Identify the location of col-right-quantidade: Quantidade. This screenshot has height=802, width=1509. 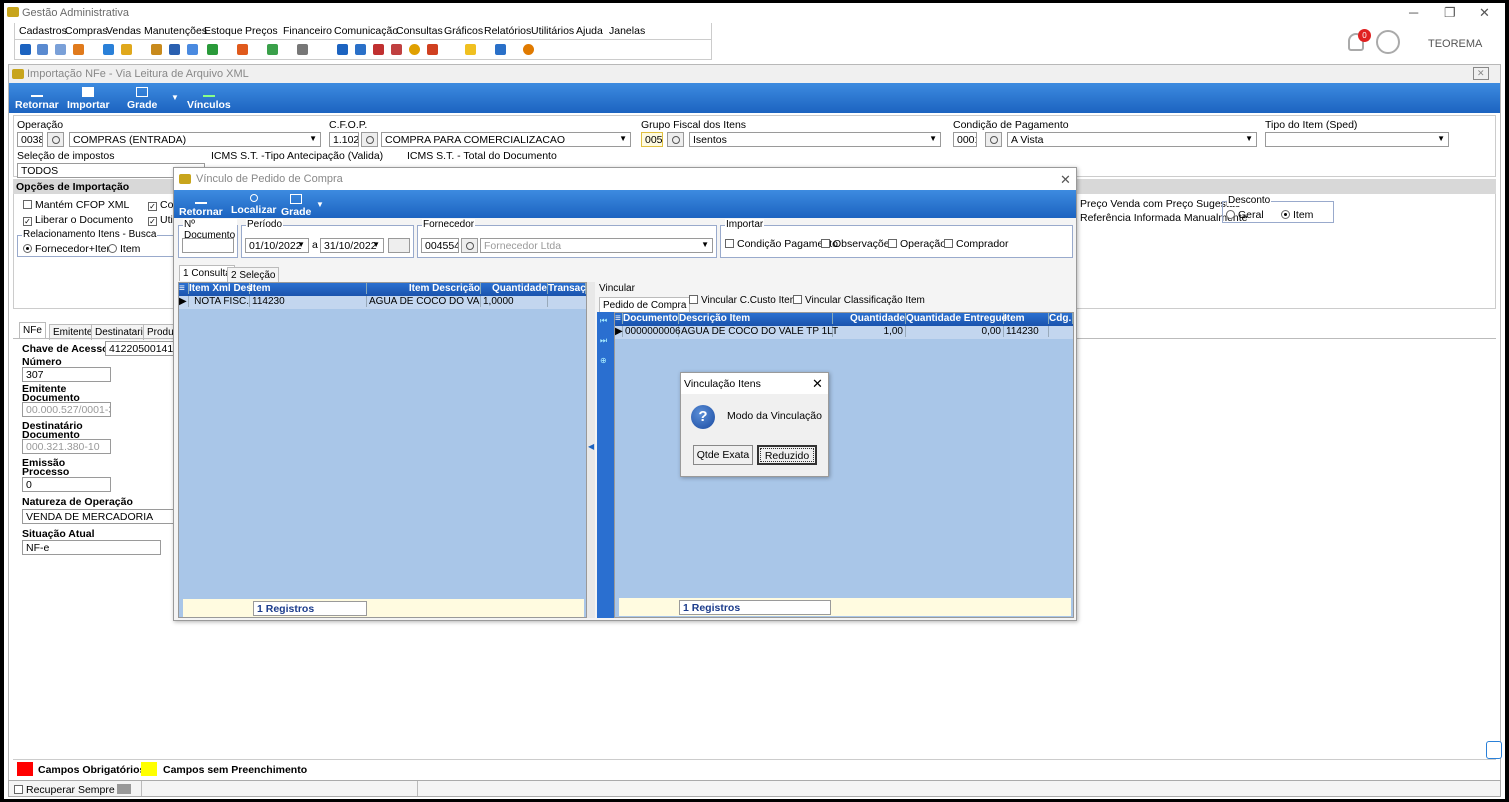
(869, 318).